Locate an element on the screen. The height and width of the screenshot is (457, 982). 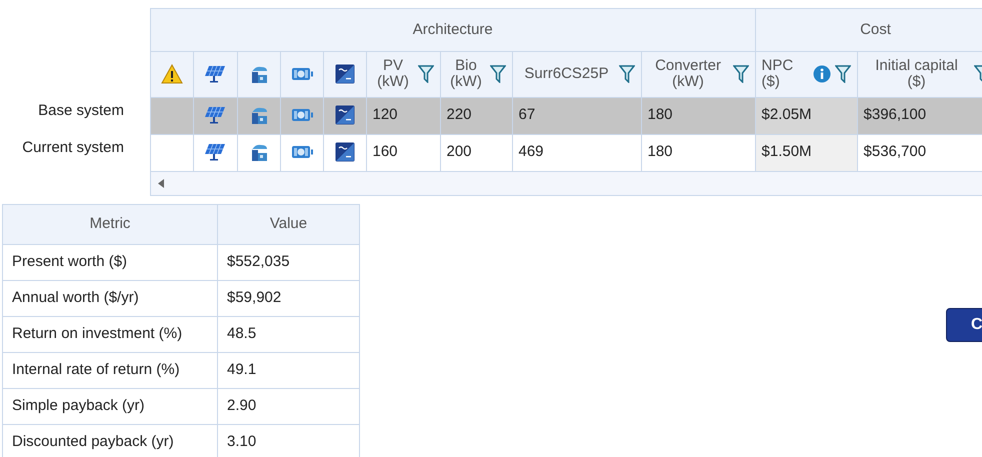
table-cell: 469 is located at coordinates (531, 151).